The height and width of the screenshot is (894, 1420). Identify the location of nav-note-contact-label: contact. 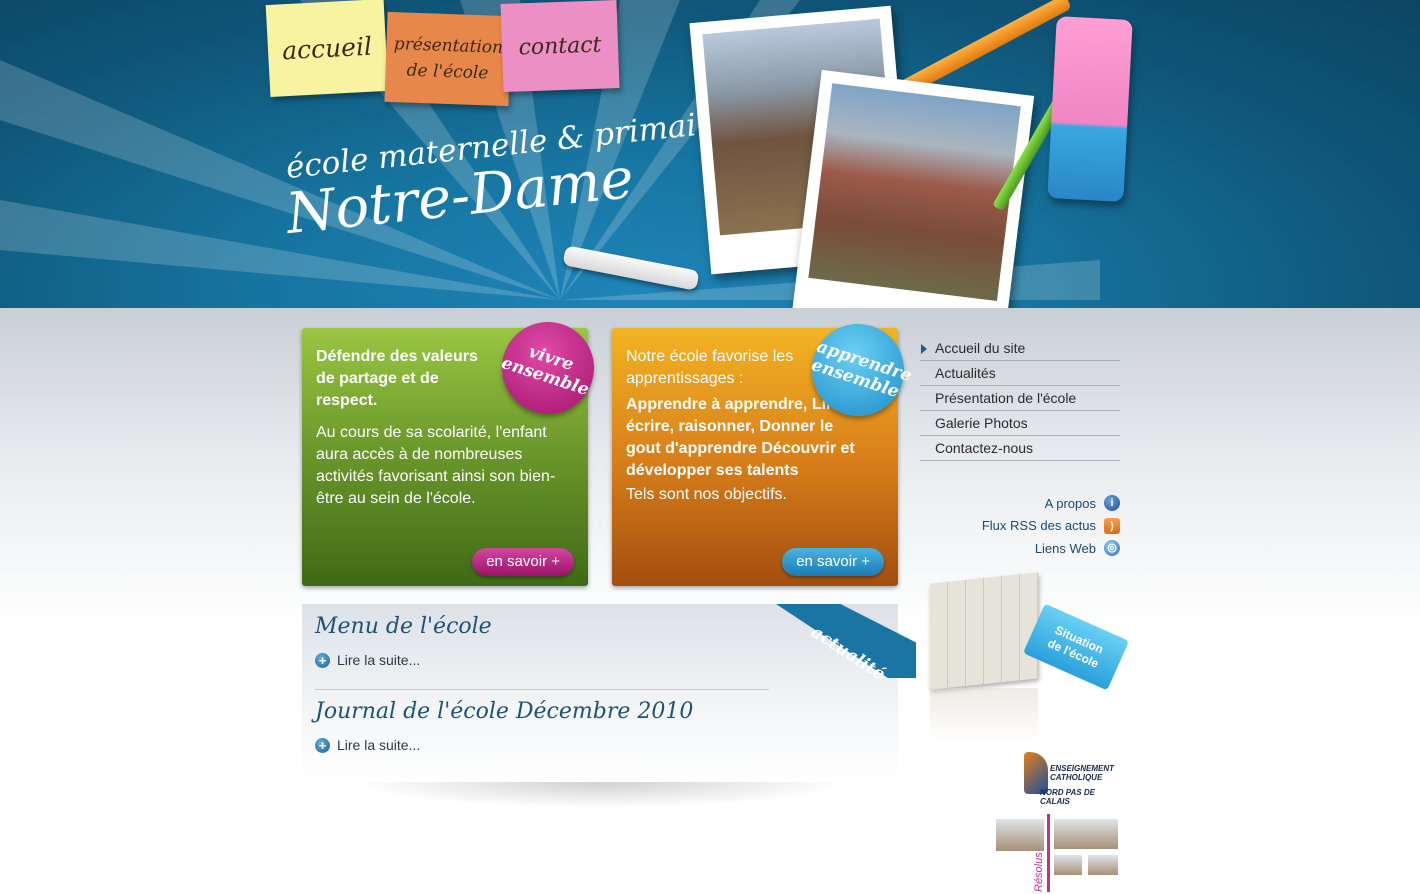
(560, 46).